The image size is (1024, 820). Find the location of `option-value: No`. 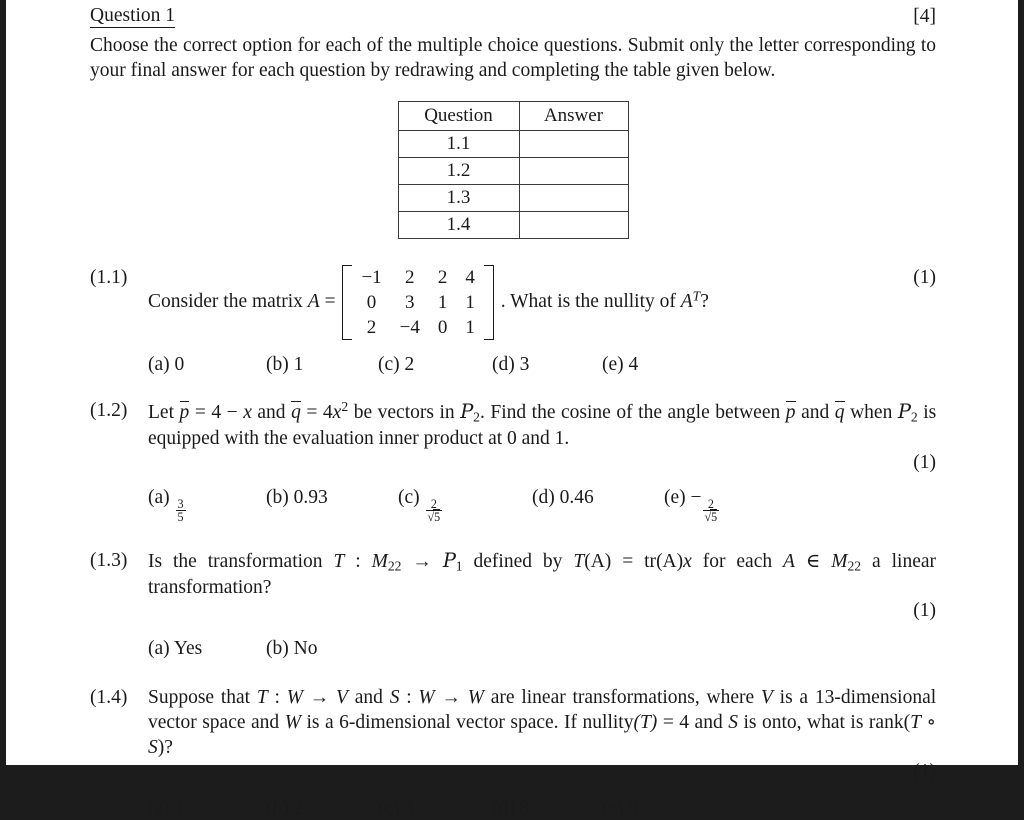

option-value: No is located at coordinates (305, 648).